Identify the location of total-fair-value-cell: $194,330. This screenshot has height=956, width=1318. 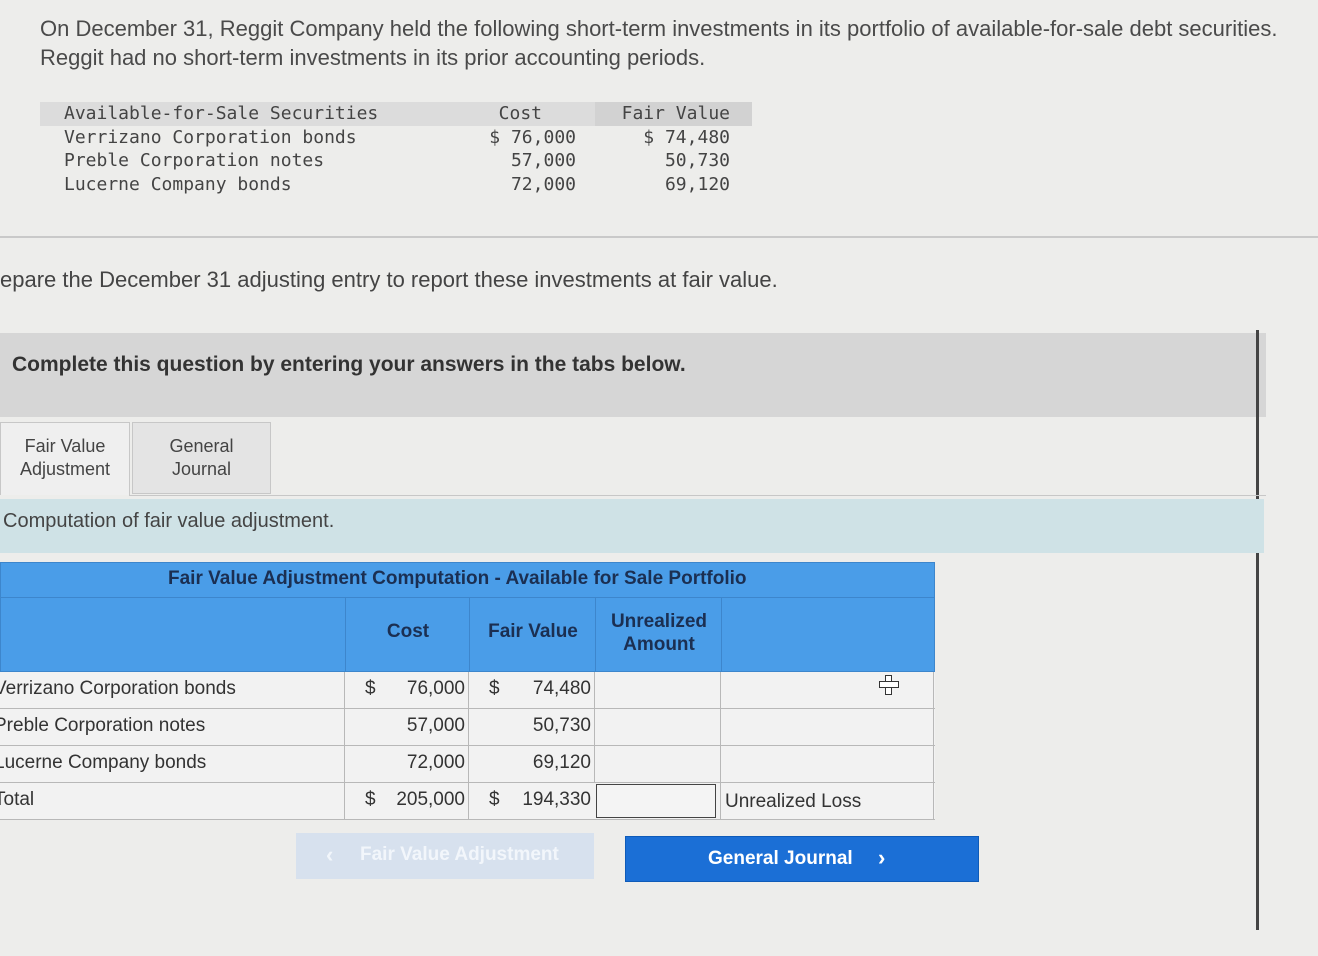
(531, 801).